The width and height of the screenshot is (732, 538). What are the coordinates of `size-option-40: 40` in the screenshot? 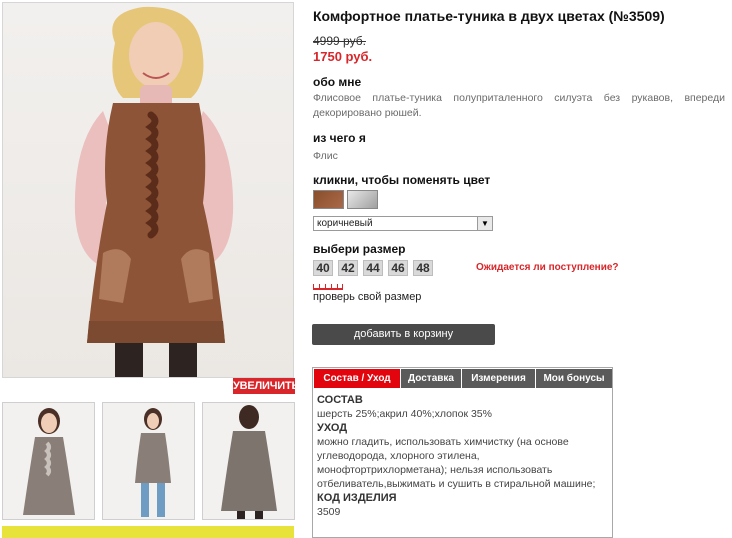 It's located at (323, 268).